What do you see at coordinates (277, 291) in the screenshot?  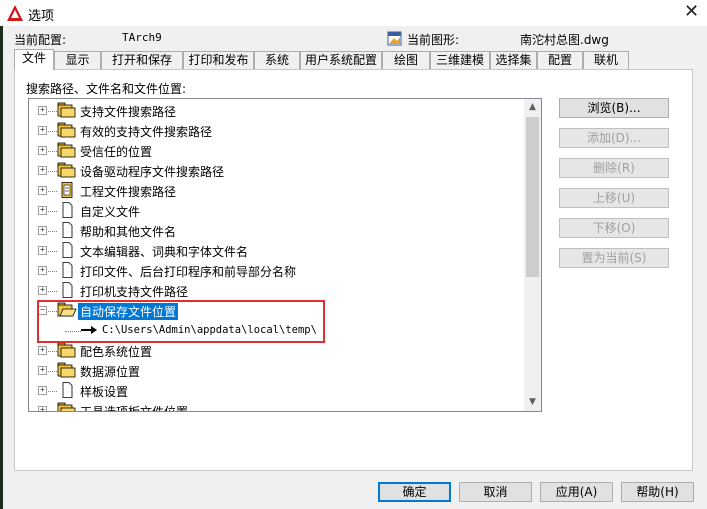 I see `tree-item-printer-support-path: + 打印机支持文件路径` at bounding box center [277, 291].